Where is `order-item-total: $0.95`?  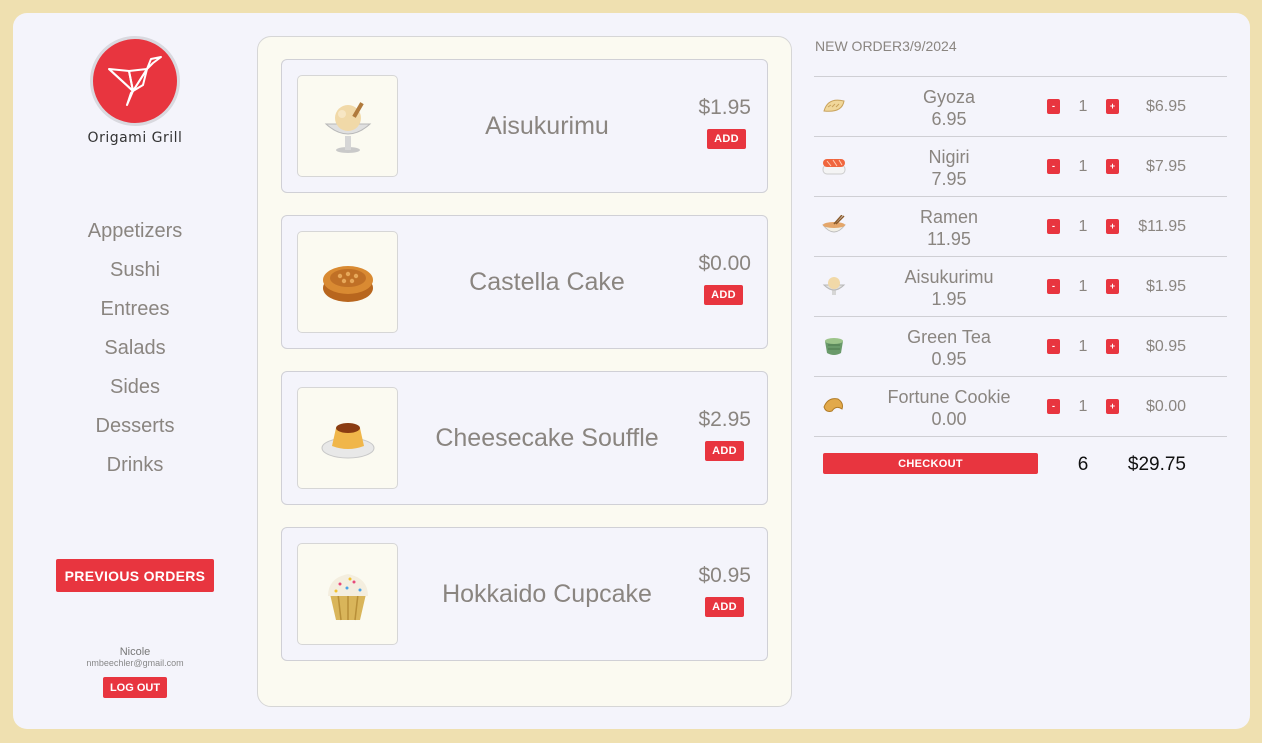
order-item-total: $0.95 is located at coordinates (1165, 346).